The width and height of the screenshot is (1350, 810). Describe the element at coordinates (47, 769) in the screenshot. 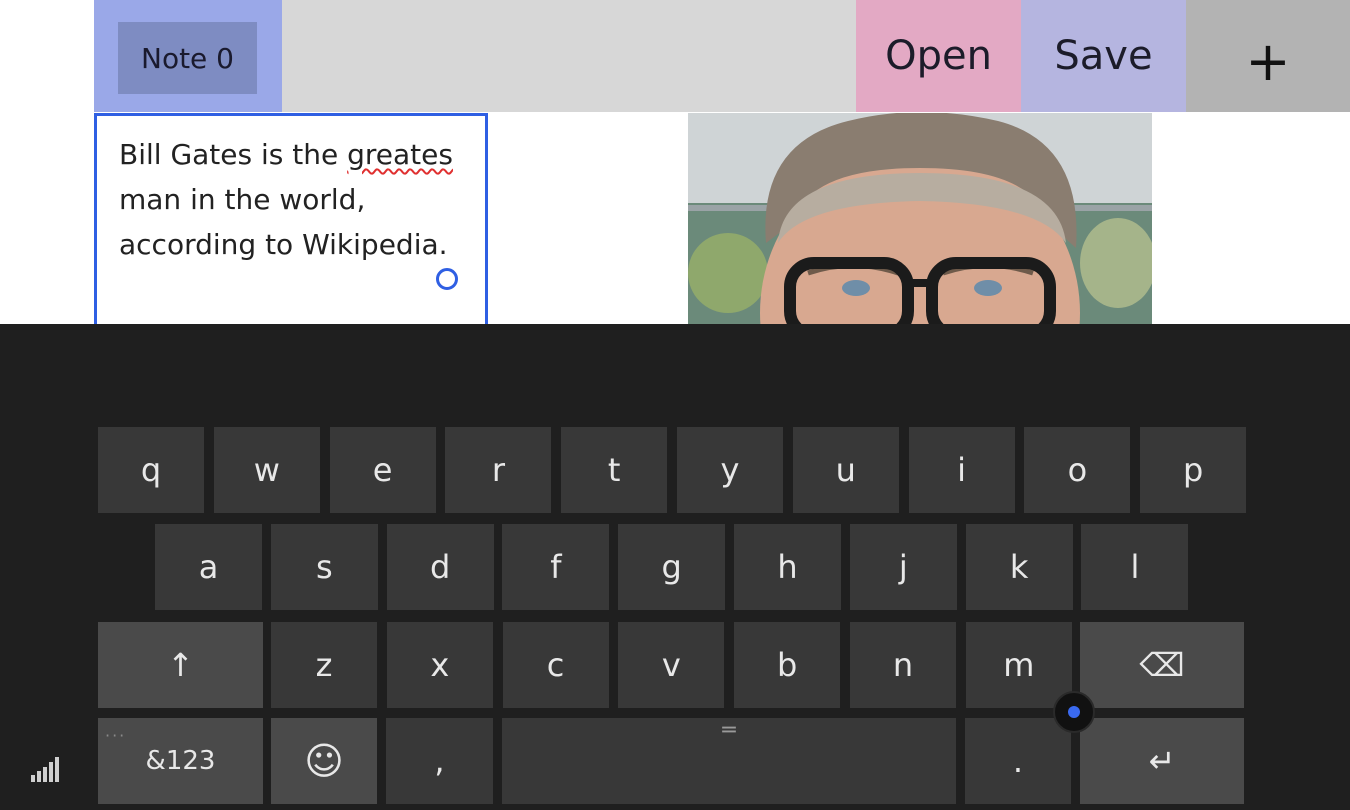

I see `signal-strength-icon` at that location.